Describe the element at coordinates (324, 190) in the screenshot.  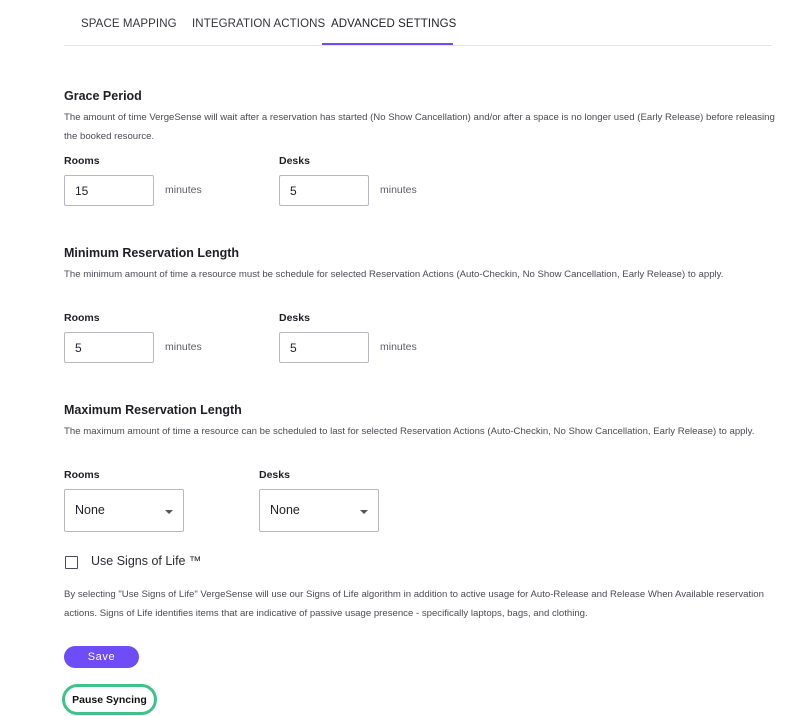
I see `grace-desks-input` at that location.